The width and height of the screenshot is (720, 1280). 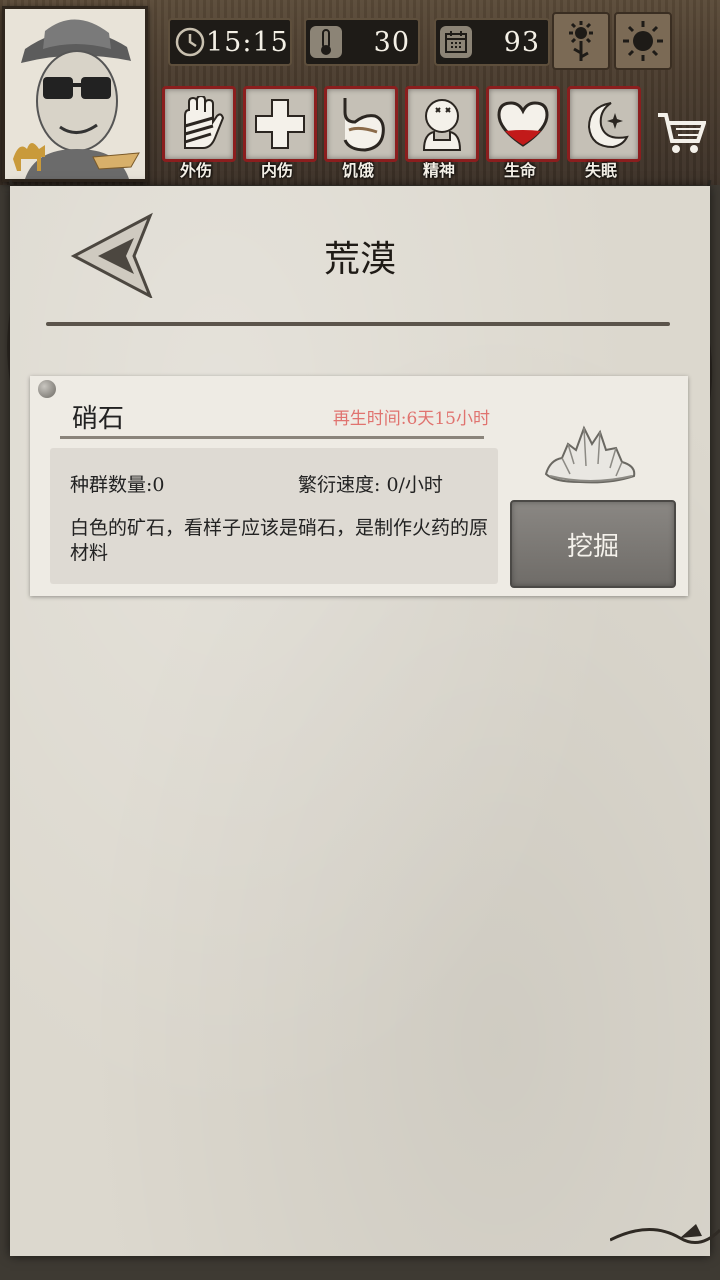 I want to click on vine-decoration, so click(x=665, y=1234).